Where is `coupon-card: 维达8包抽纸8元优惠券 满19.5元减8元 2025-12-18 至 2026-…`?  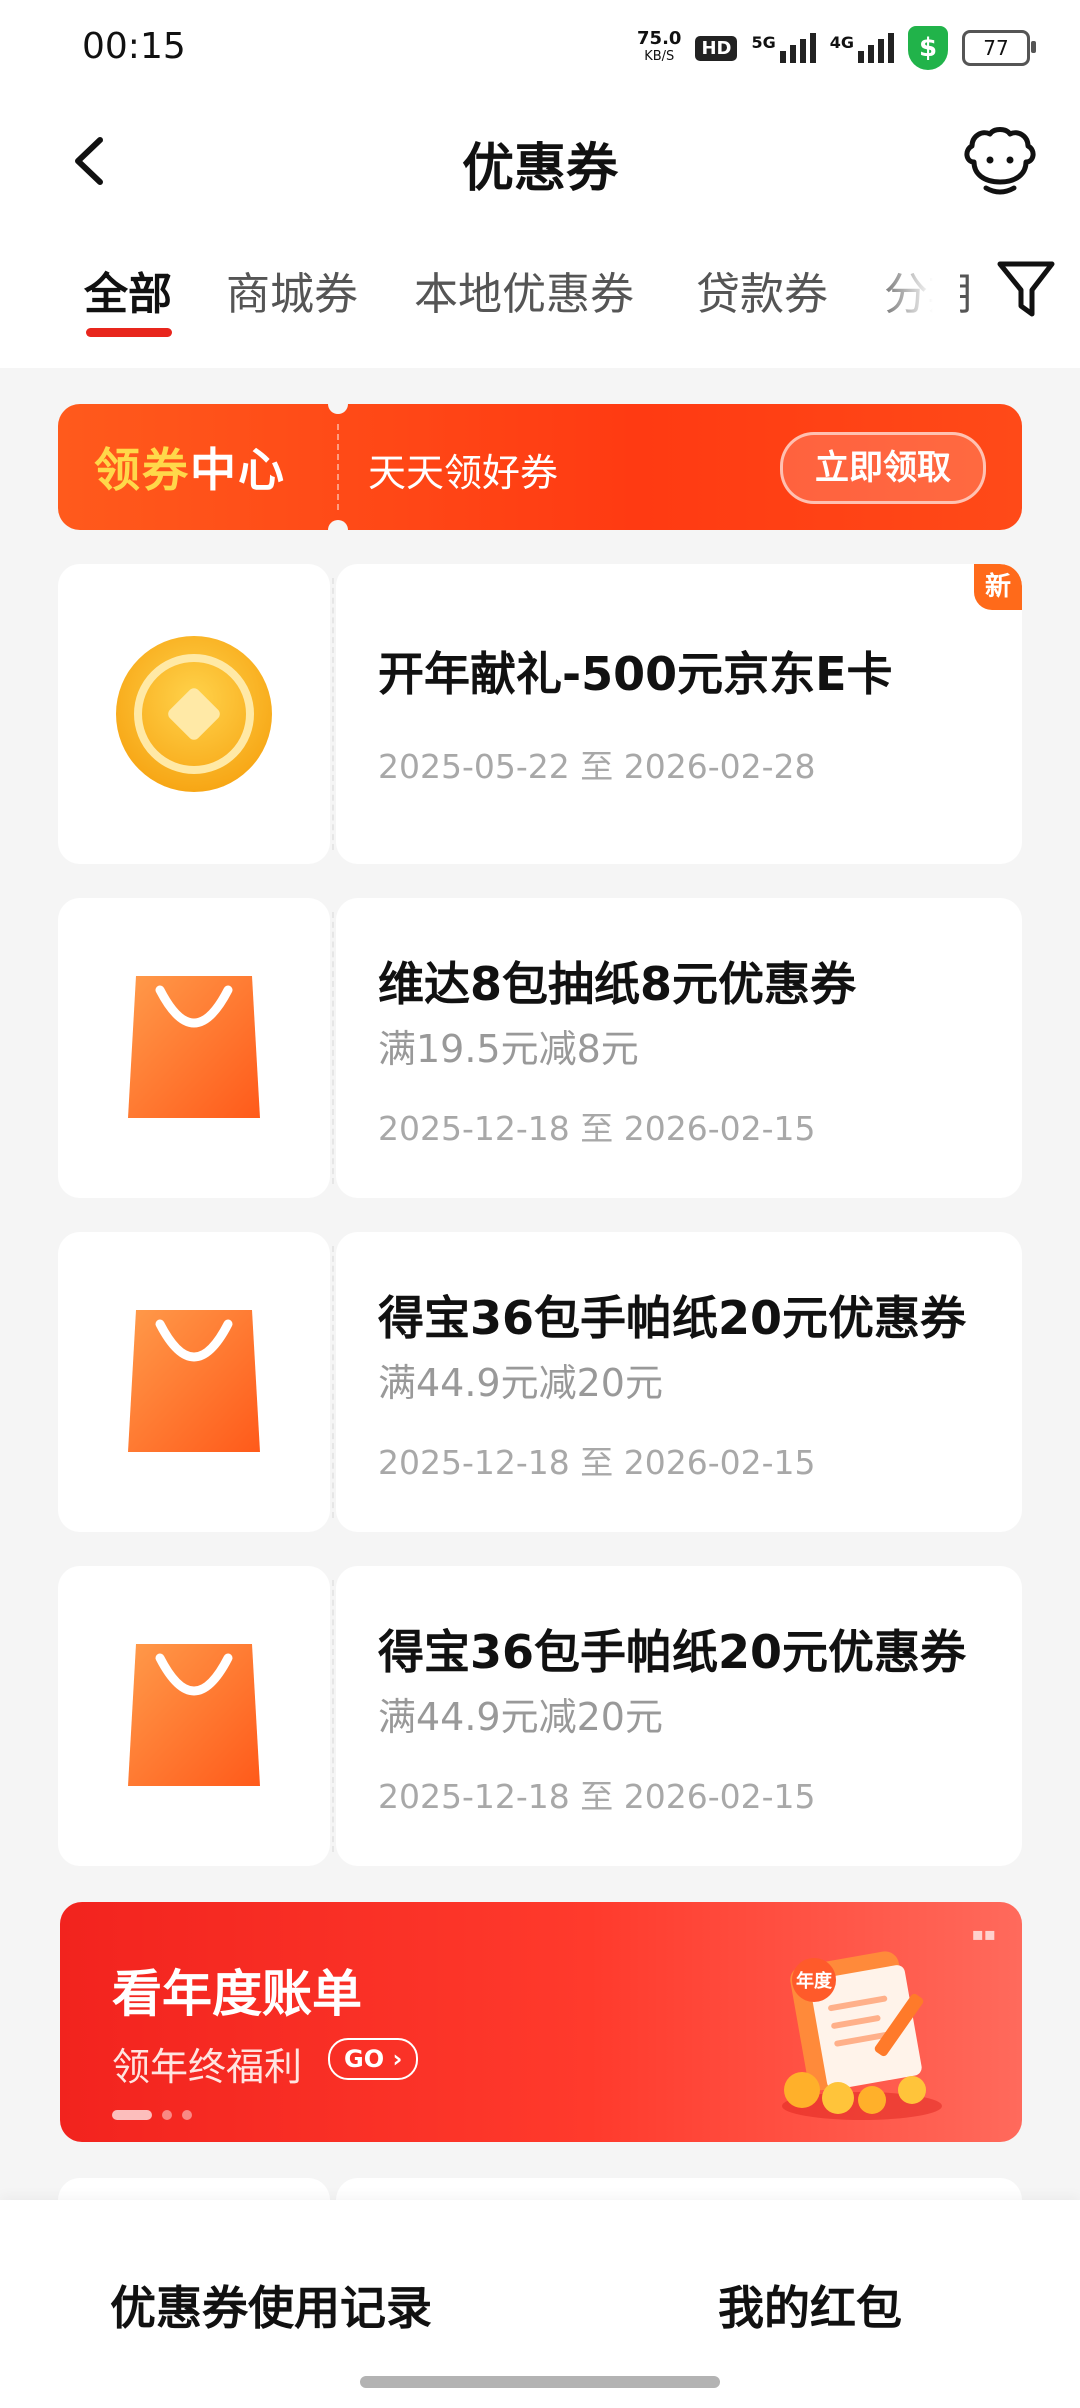
coupon-card: 维达8包抽纸8元优惠券 满19.5元减8元 2025-12-18 至 2026-… is located at coordinates (540, 1048).